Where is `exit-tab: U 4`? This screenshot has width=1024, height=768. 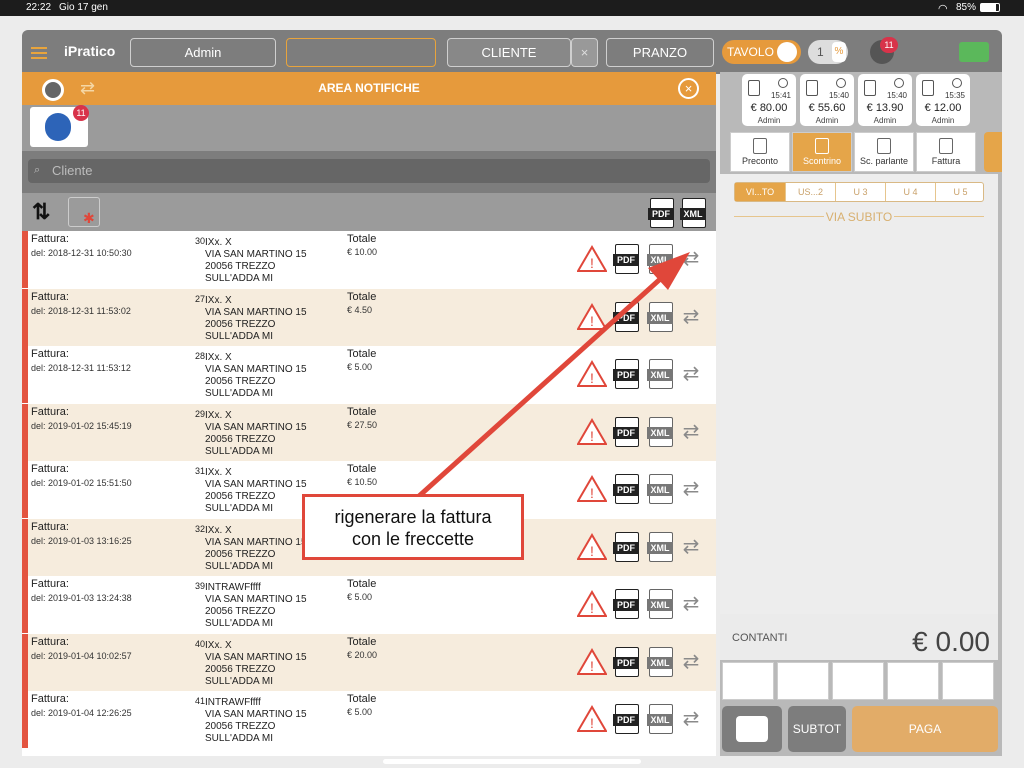
exit-tab: U 4 is located at coordinates (910, 192).